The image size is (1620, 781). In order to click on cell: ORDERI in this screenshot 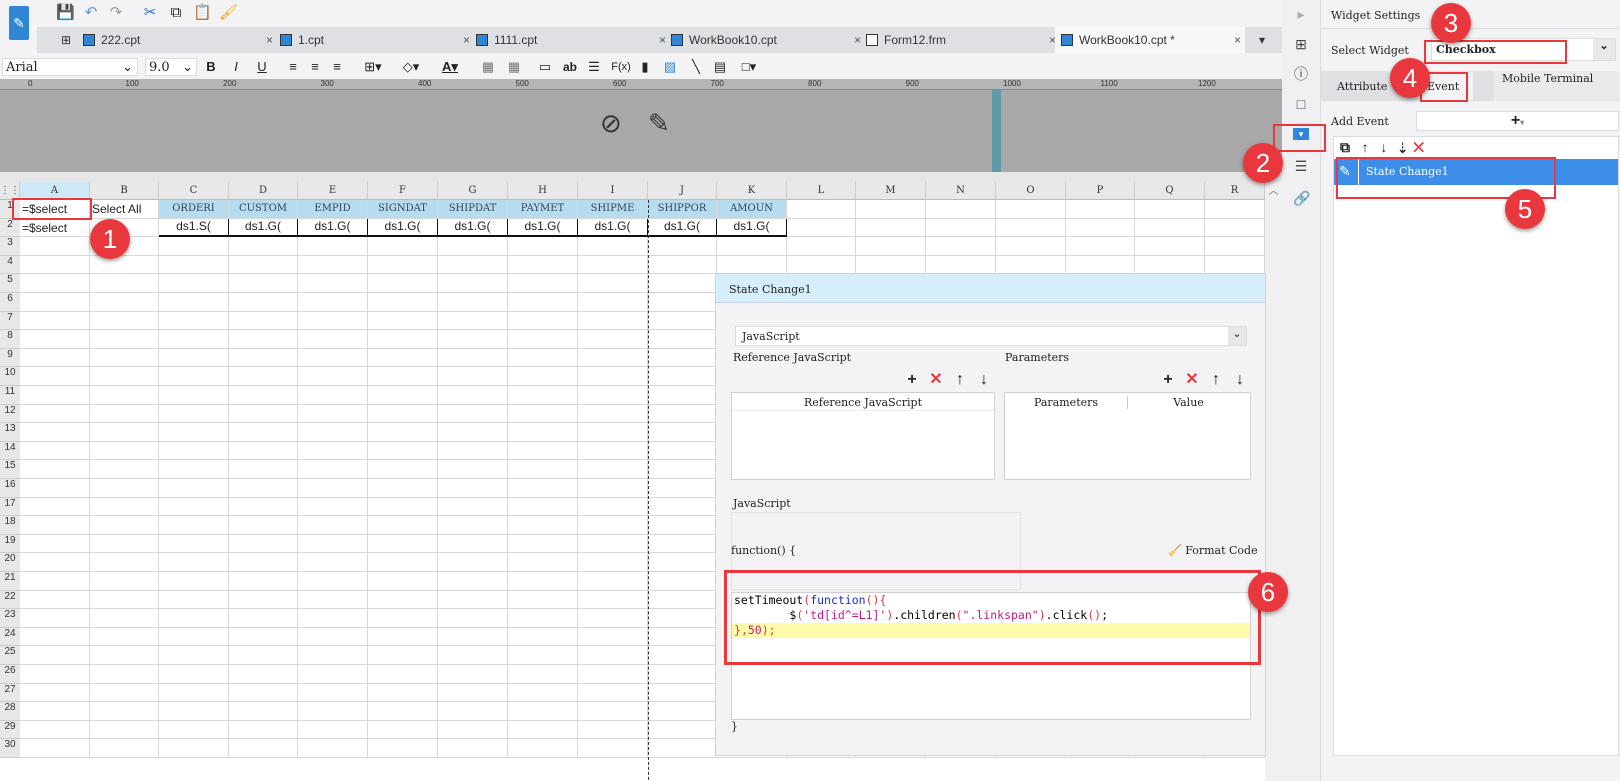, I will do `click(194, 209)`.